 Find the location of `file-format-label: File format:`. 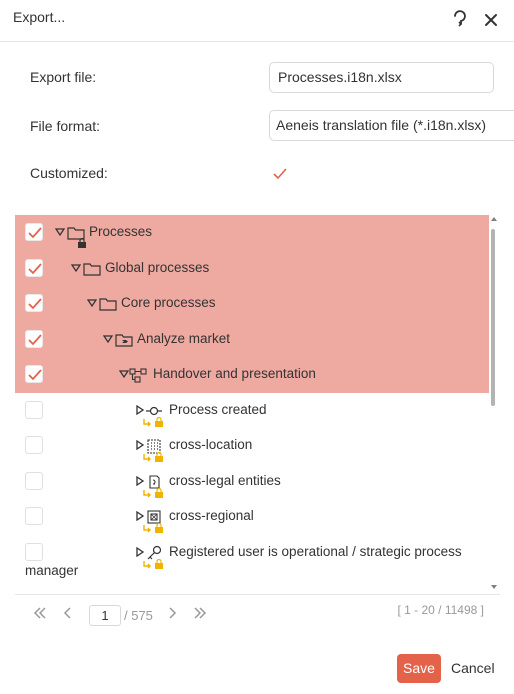

file-format-label: File format: is located at coordinates (65, 126).